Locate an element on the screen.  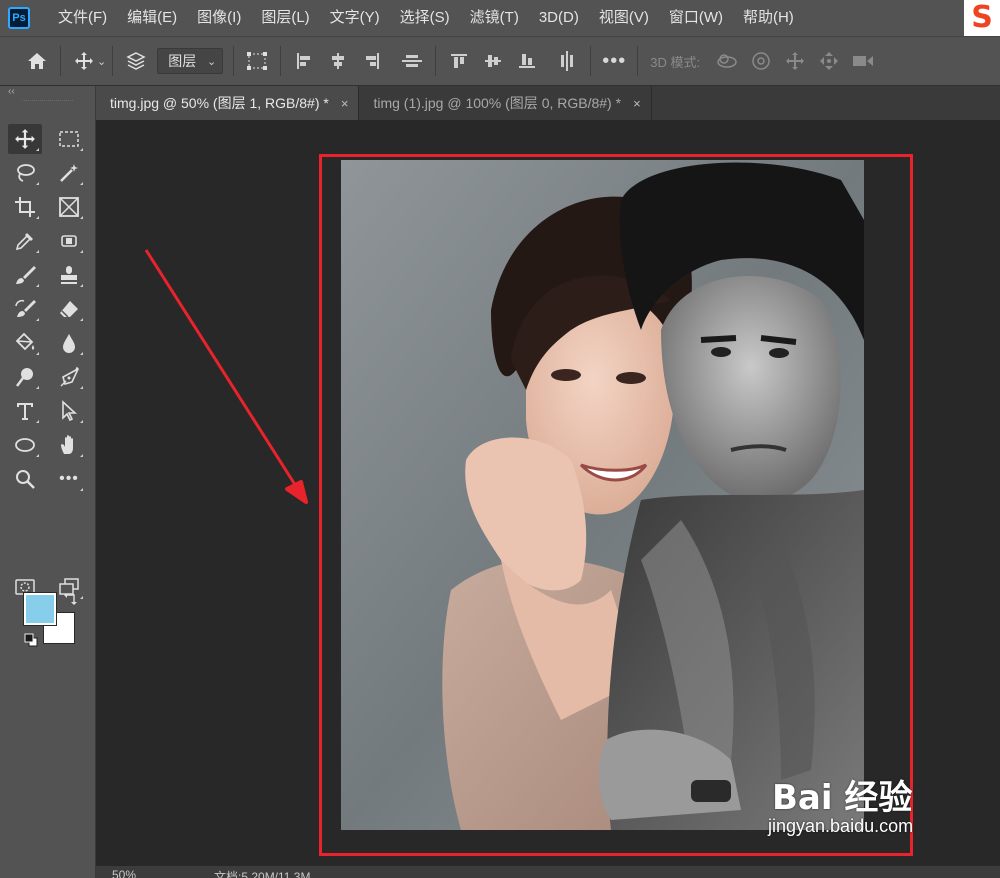
crop-icon is located at coordinates (25, 207).